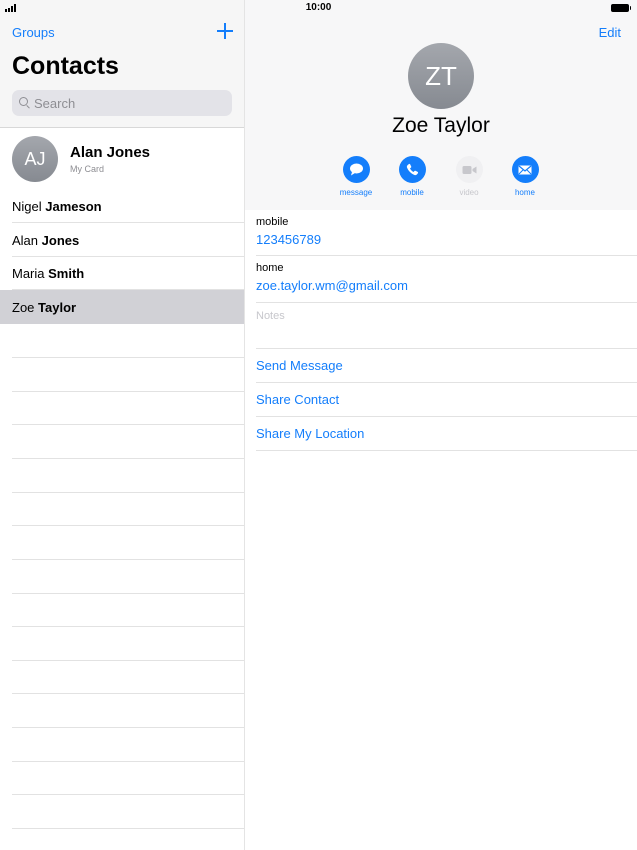  Describe the element at coordinates (270, 316) in the screenshot. I see `notes-field: Notes` at that location.